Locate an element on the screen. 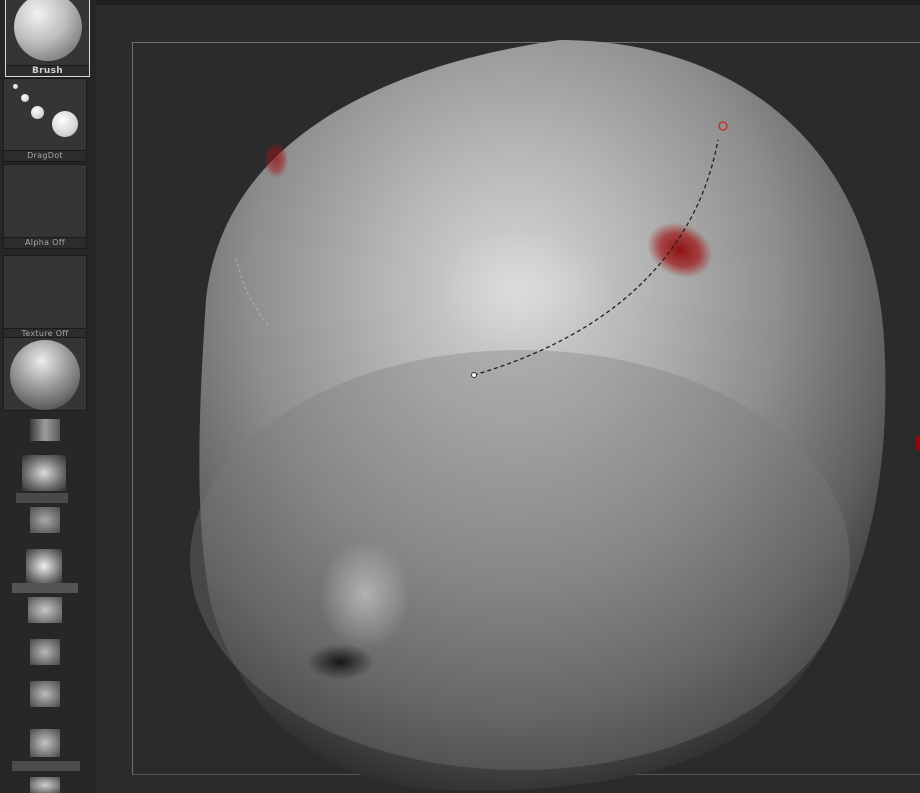 The width and height of the screenshot is (920, 793). paint-mark-right is located at coordinates (918, 443).